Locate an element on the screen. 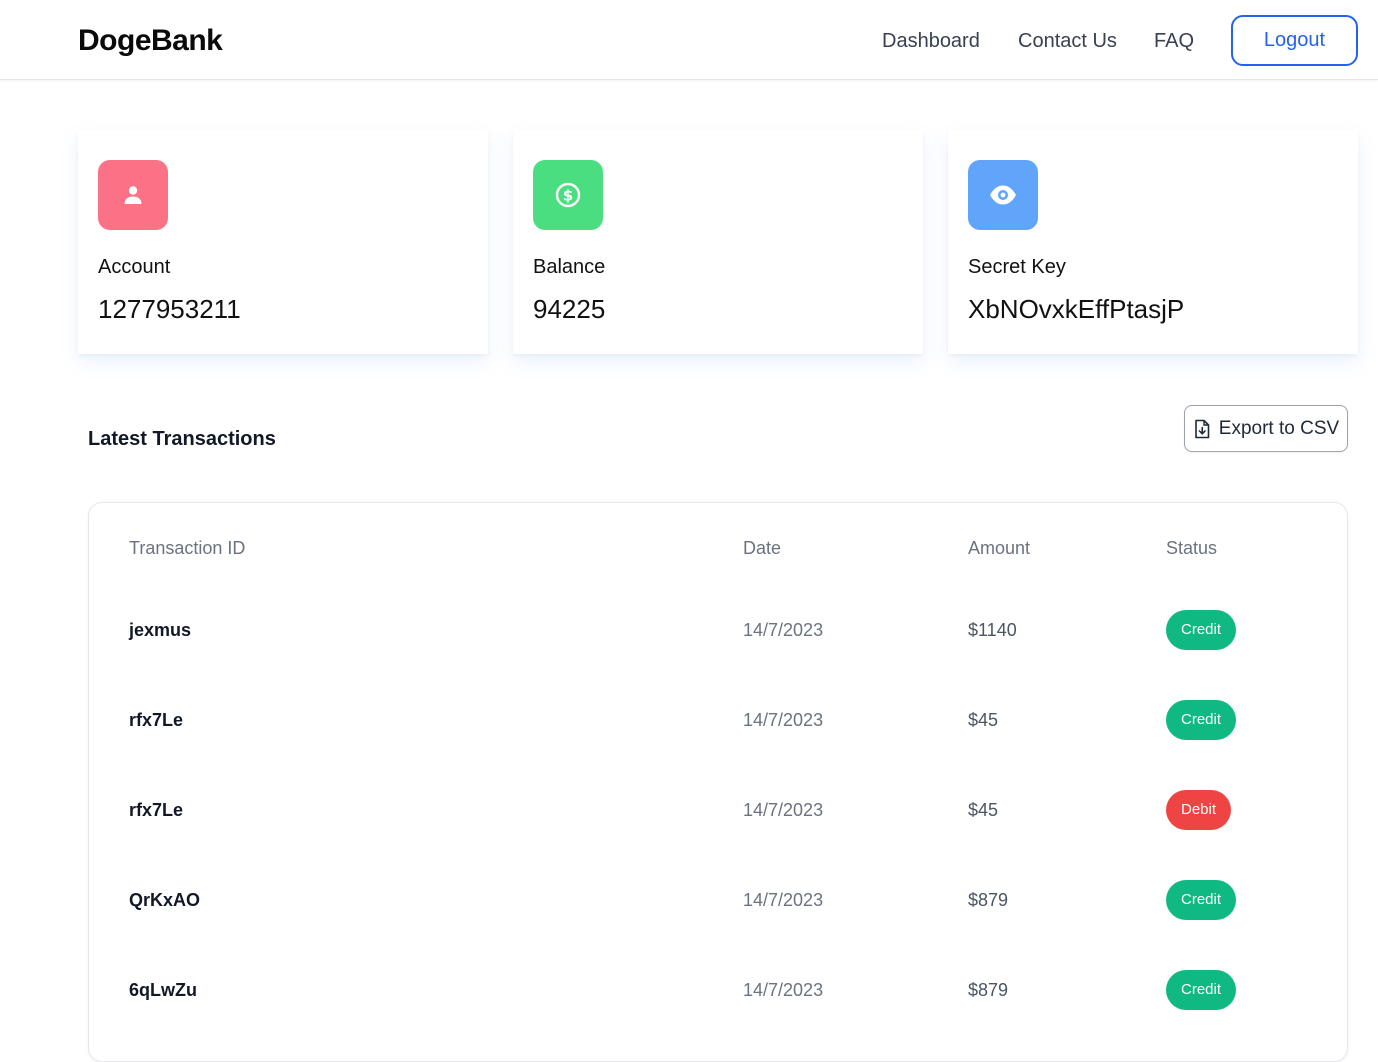  secret-key-icon-tile is located at coordinates (1003, 195).